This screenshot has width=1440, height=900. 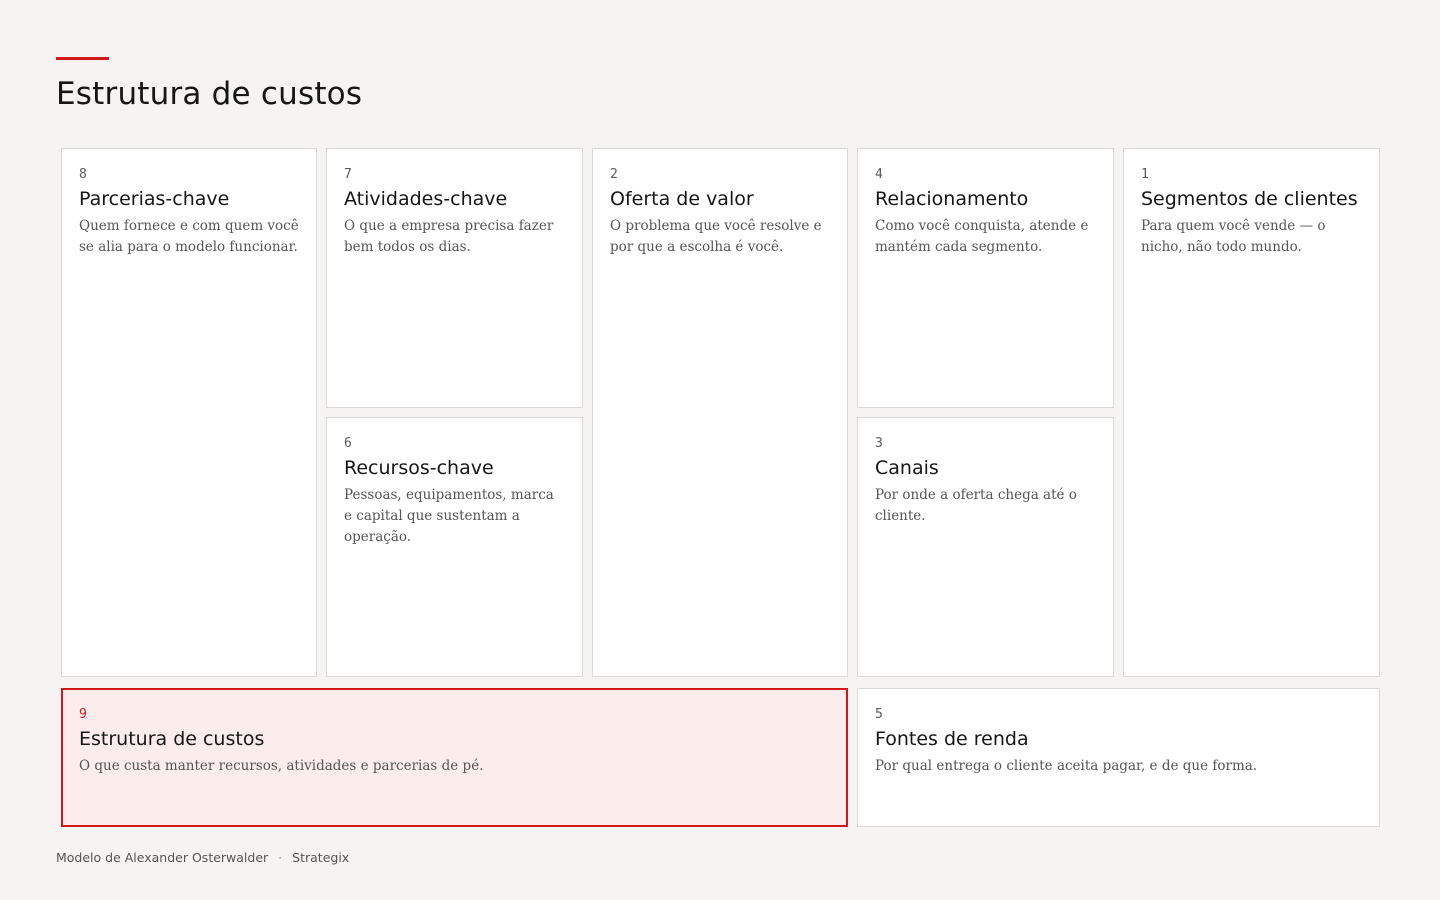 I want to click on block-title: Canais, so click(x=907, y=468).